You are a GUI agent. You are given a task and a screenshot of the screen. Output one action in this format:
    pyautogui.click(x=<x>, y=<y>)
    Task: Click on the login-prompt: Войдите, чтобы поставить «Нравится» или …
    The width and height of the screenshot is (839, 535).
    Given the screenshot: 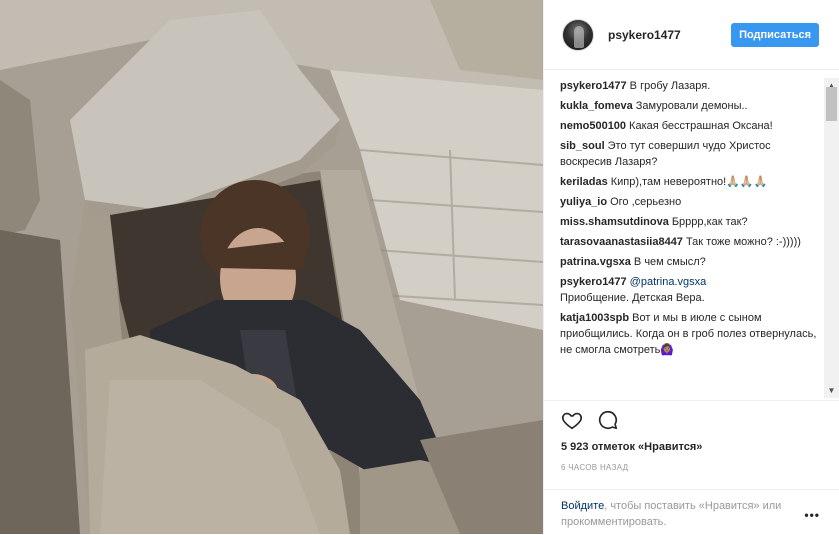 What is the action you would take?
    pyautogui.click(x=691, y=512)
    